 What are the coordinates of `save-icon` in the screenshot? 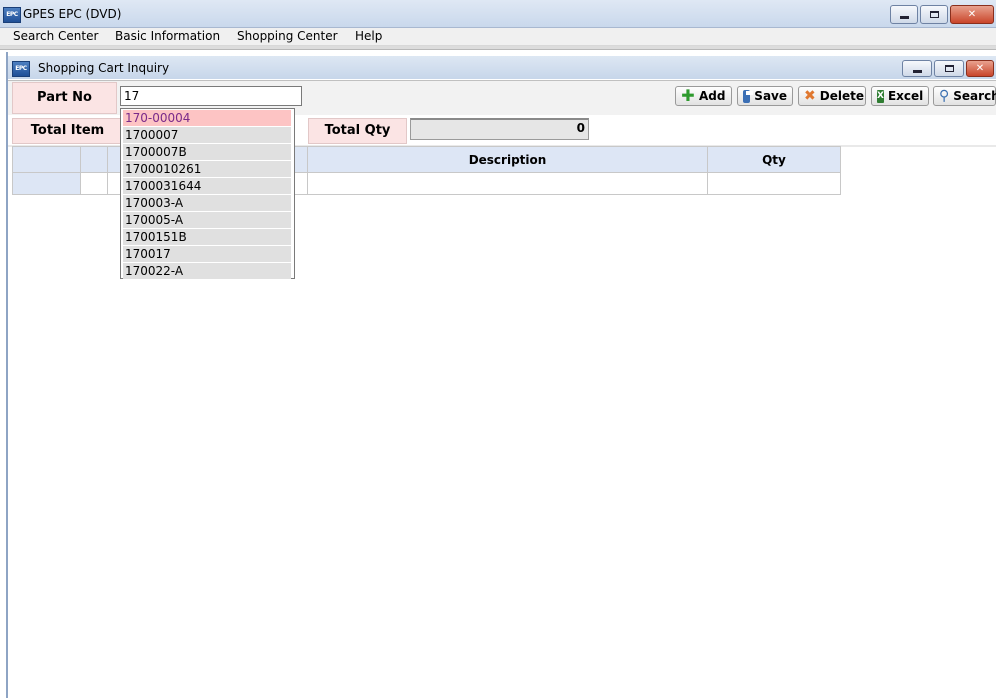 It's located at (748, 96).